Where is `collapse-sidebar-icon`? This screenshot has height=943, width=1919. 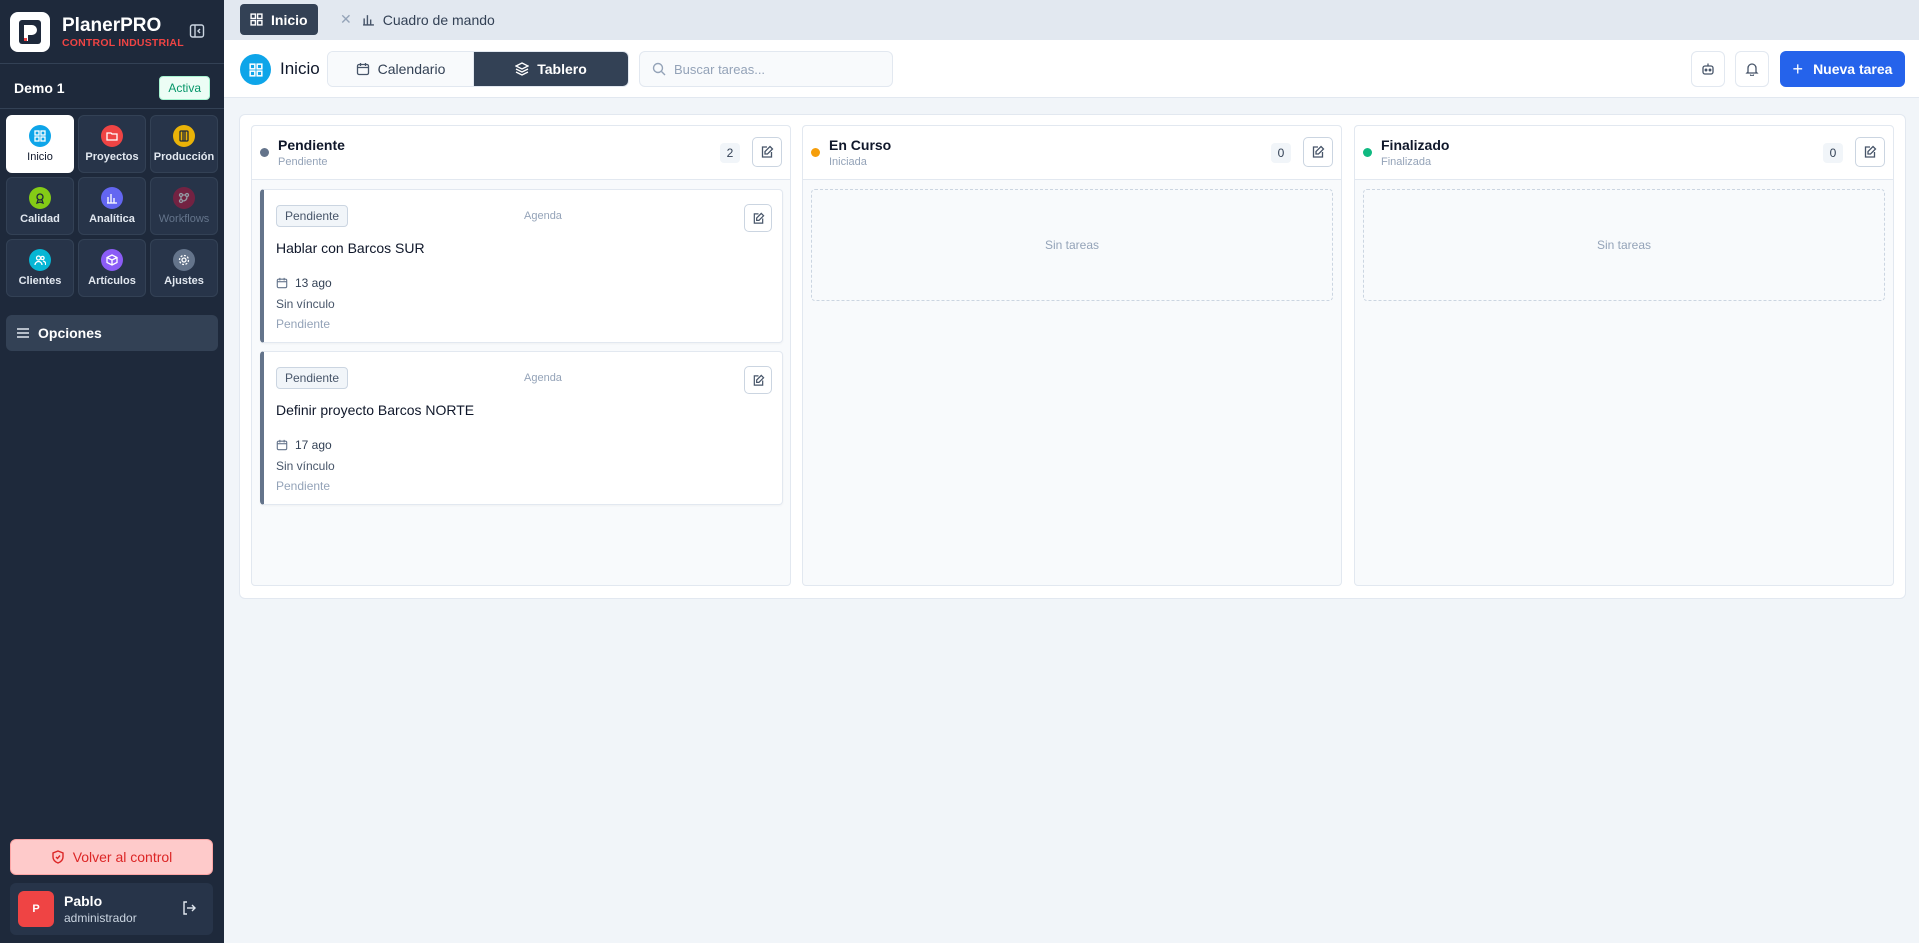 collapse-sidebar-icon is located at coordinates (197, 31).